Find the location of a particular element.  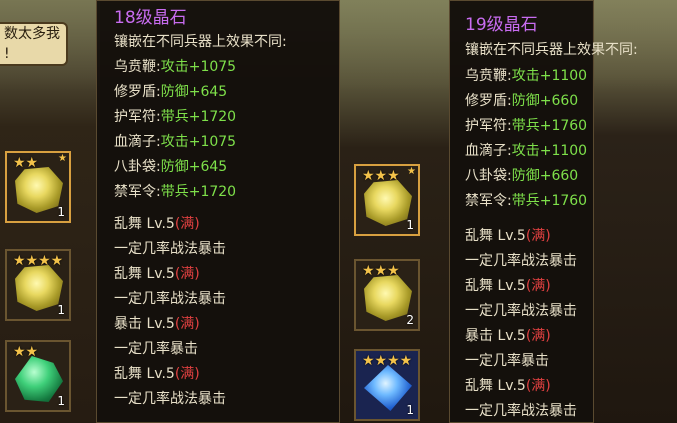

effect-line: 八卦袋:防御+645 is located at coordinates (171, 167).